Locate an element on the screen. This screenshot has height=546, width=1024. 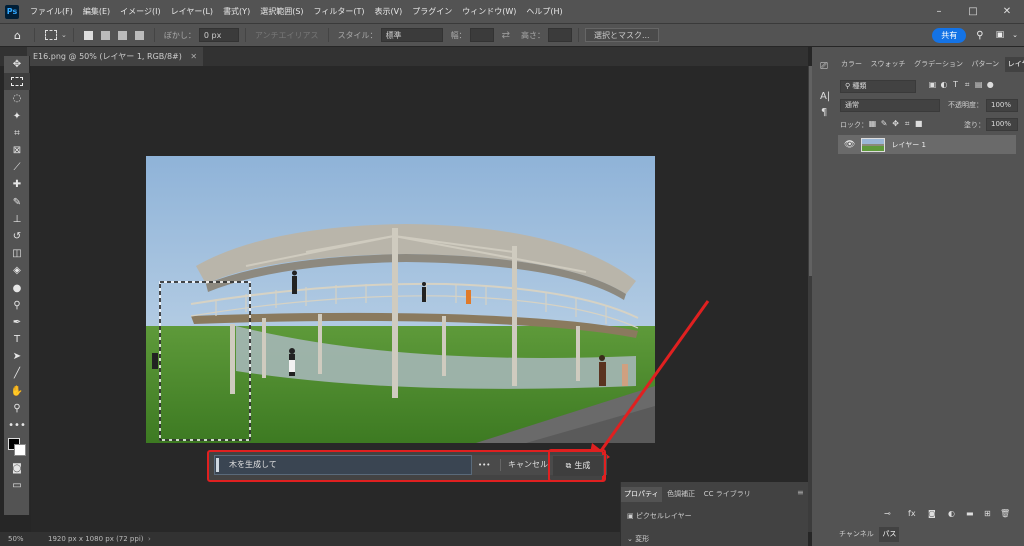
adjustment-layer-icon: ◐ is located at coordinates (951, 513).